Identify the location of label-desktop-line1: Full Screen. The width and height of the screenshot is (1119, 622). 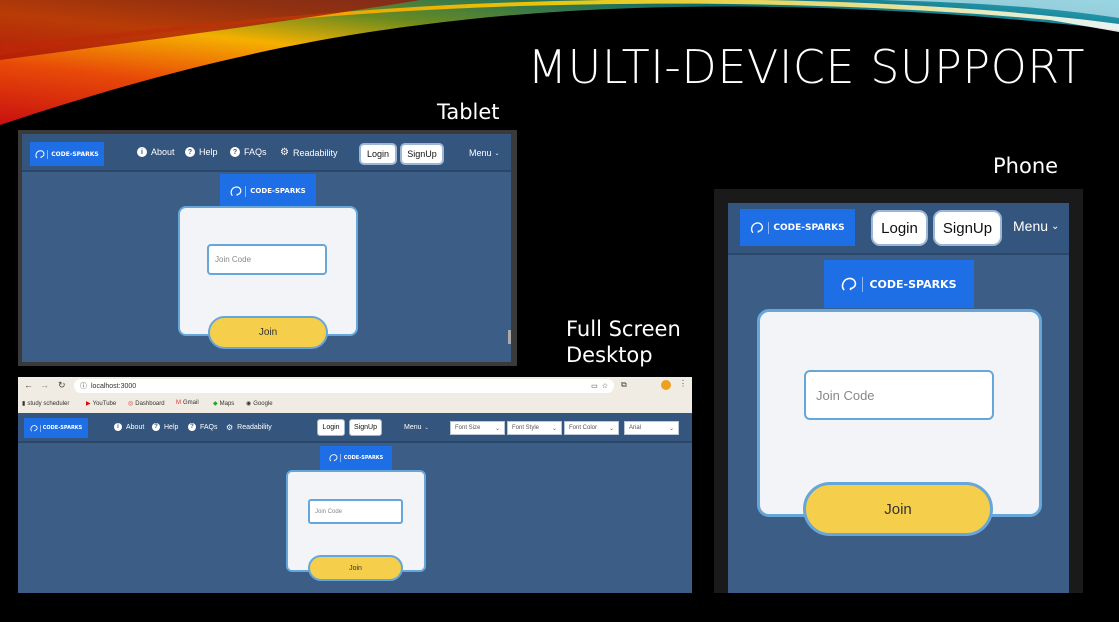
(623, 329).